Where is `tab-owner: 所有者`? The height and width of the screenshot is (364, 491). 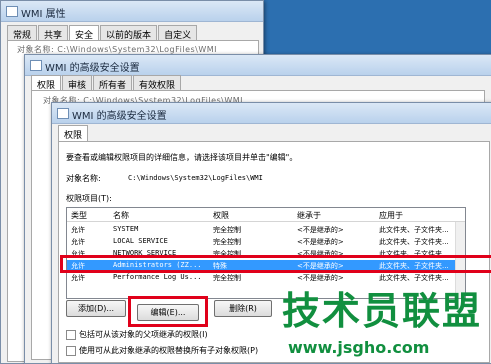 tab-owner: 所有者 is located at coordinates (113, 83).